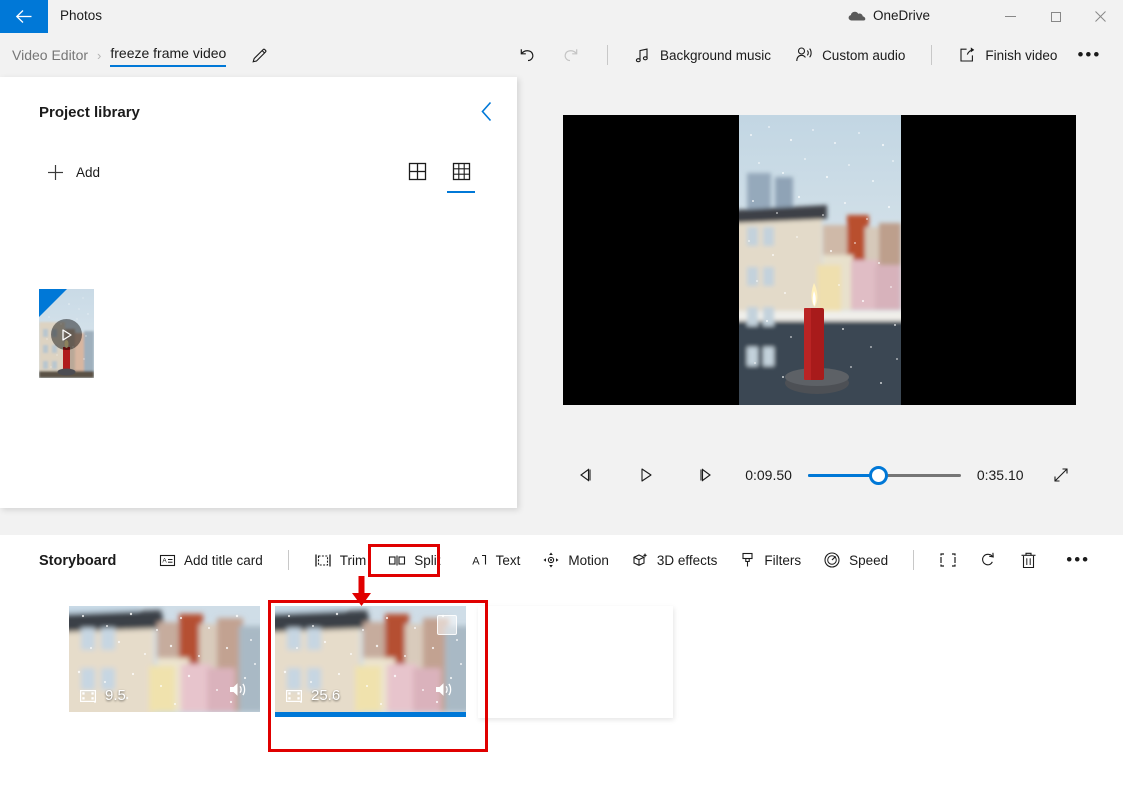  Describe the element at coordinates (78, 561) in the screenshot. I see `storyboard-title: Storyboard` at that location.